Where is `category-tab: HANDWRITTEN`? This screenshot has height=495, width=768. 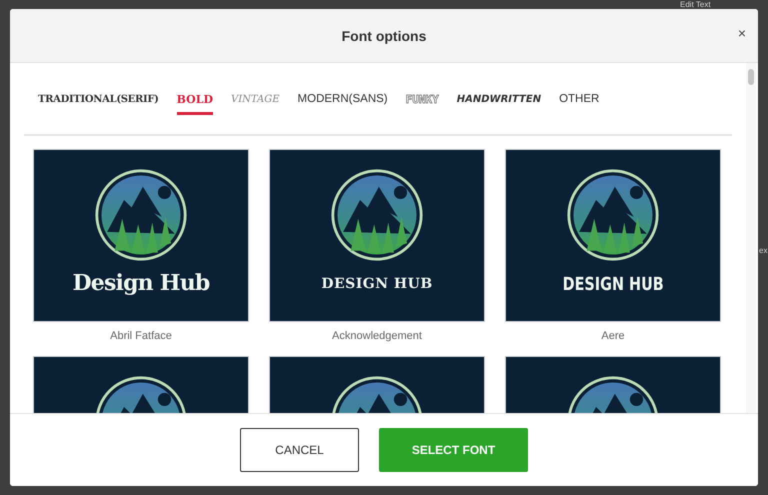
category-tab: HANDWRITTEN is located at coordinates (499, 102).